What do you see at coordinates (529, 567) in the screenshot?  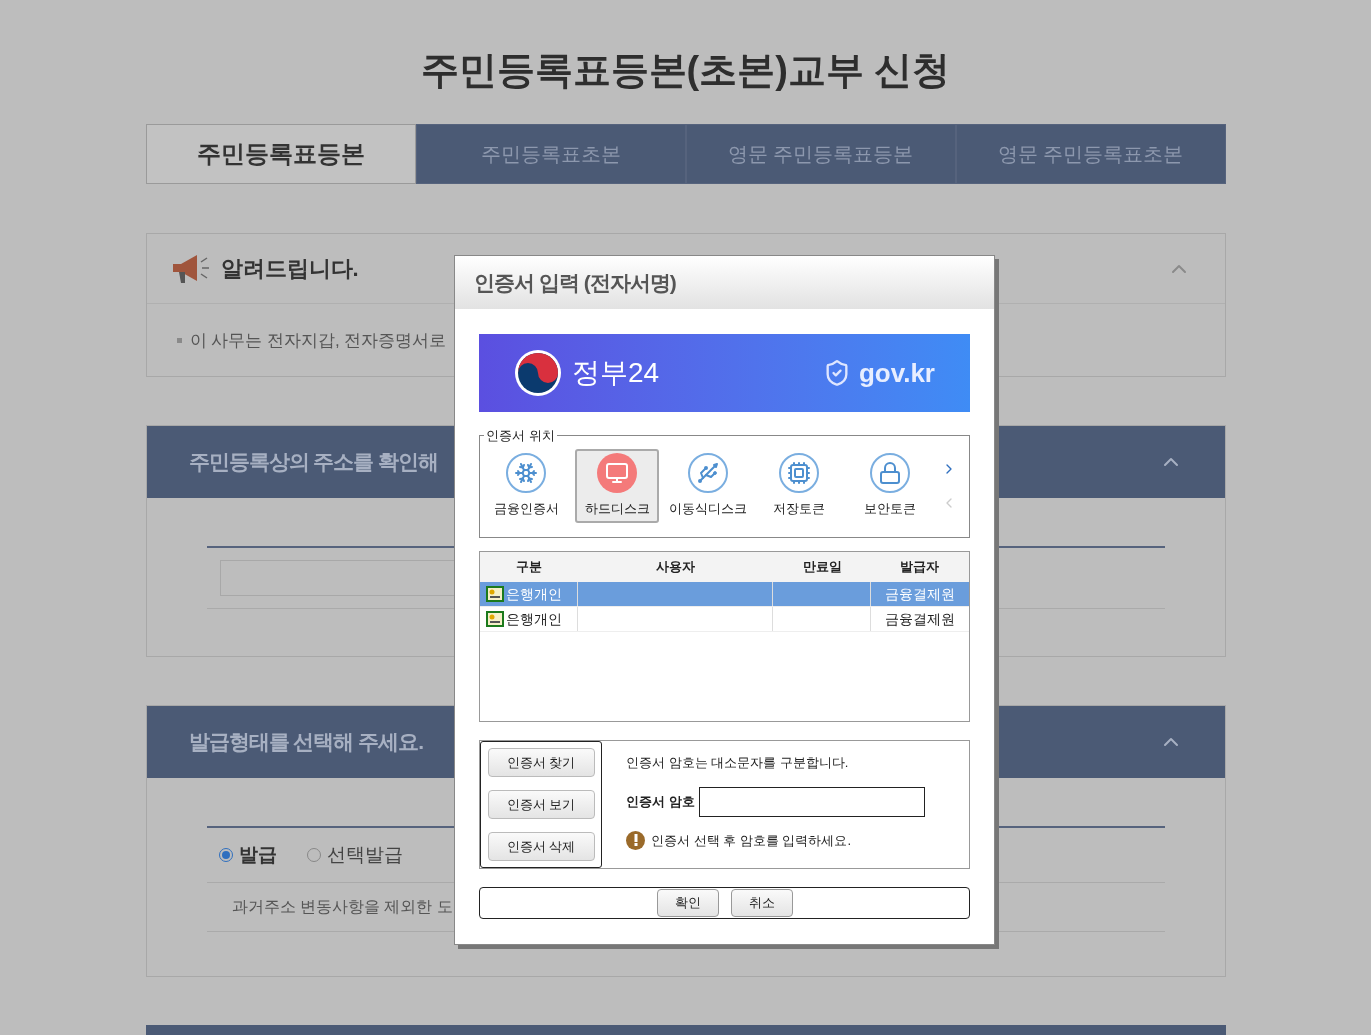 I see `column-header: 구분` at bounding box center [529, 567].